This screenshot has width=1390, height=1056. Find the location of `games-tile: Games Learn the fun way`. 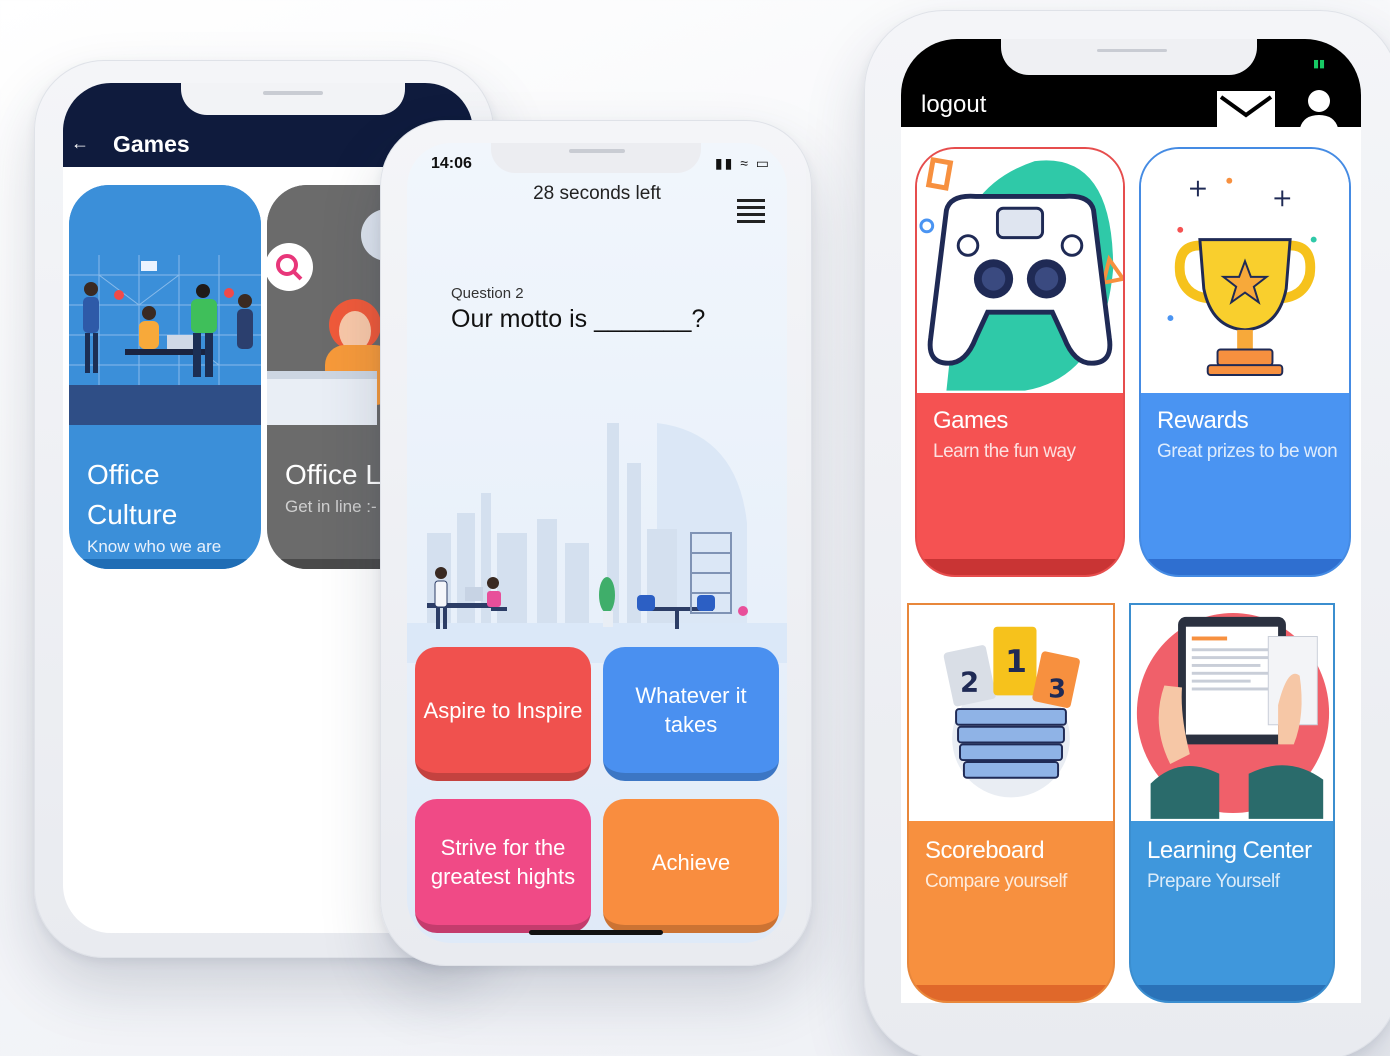

games-tile: Games Learn the fun way is located at coordinates (1020, 362).